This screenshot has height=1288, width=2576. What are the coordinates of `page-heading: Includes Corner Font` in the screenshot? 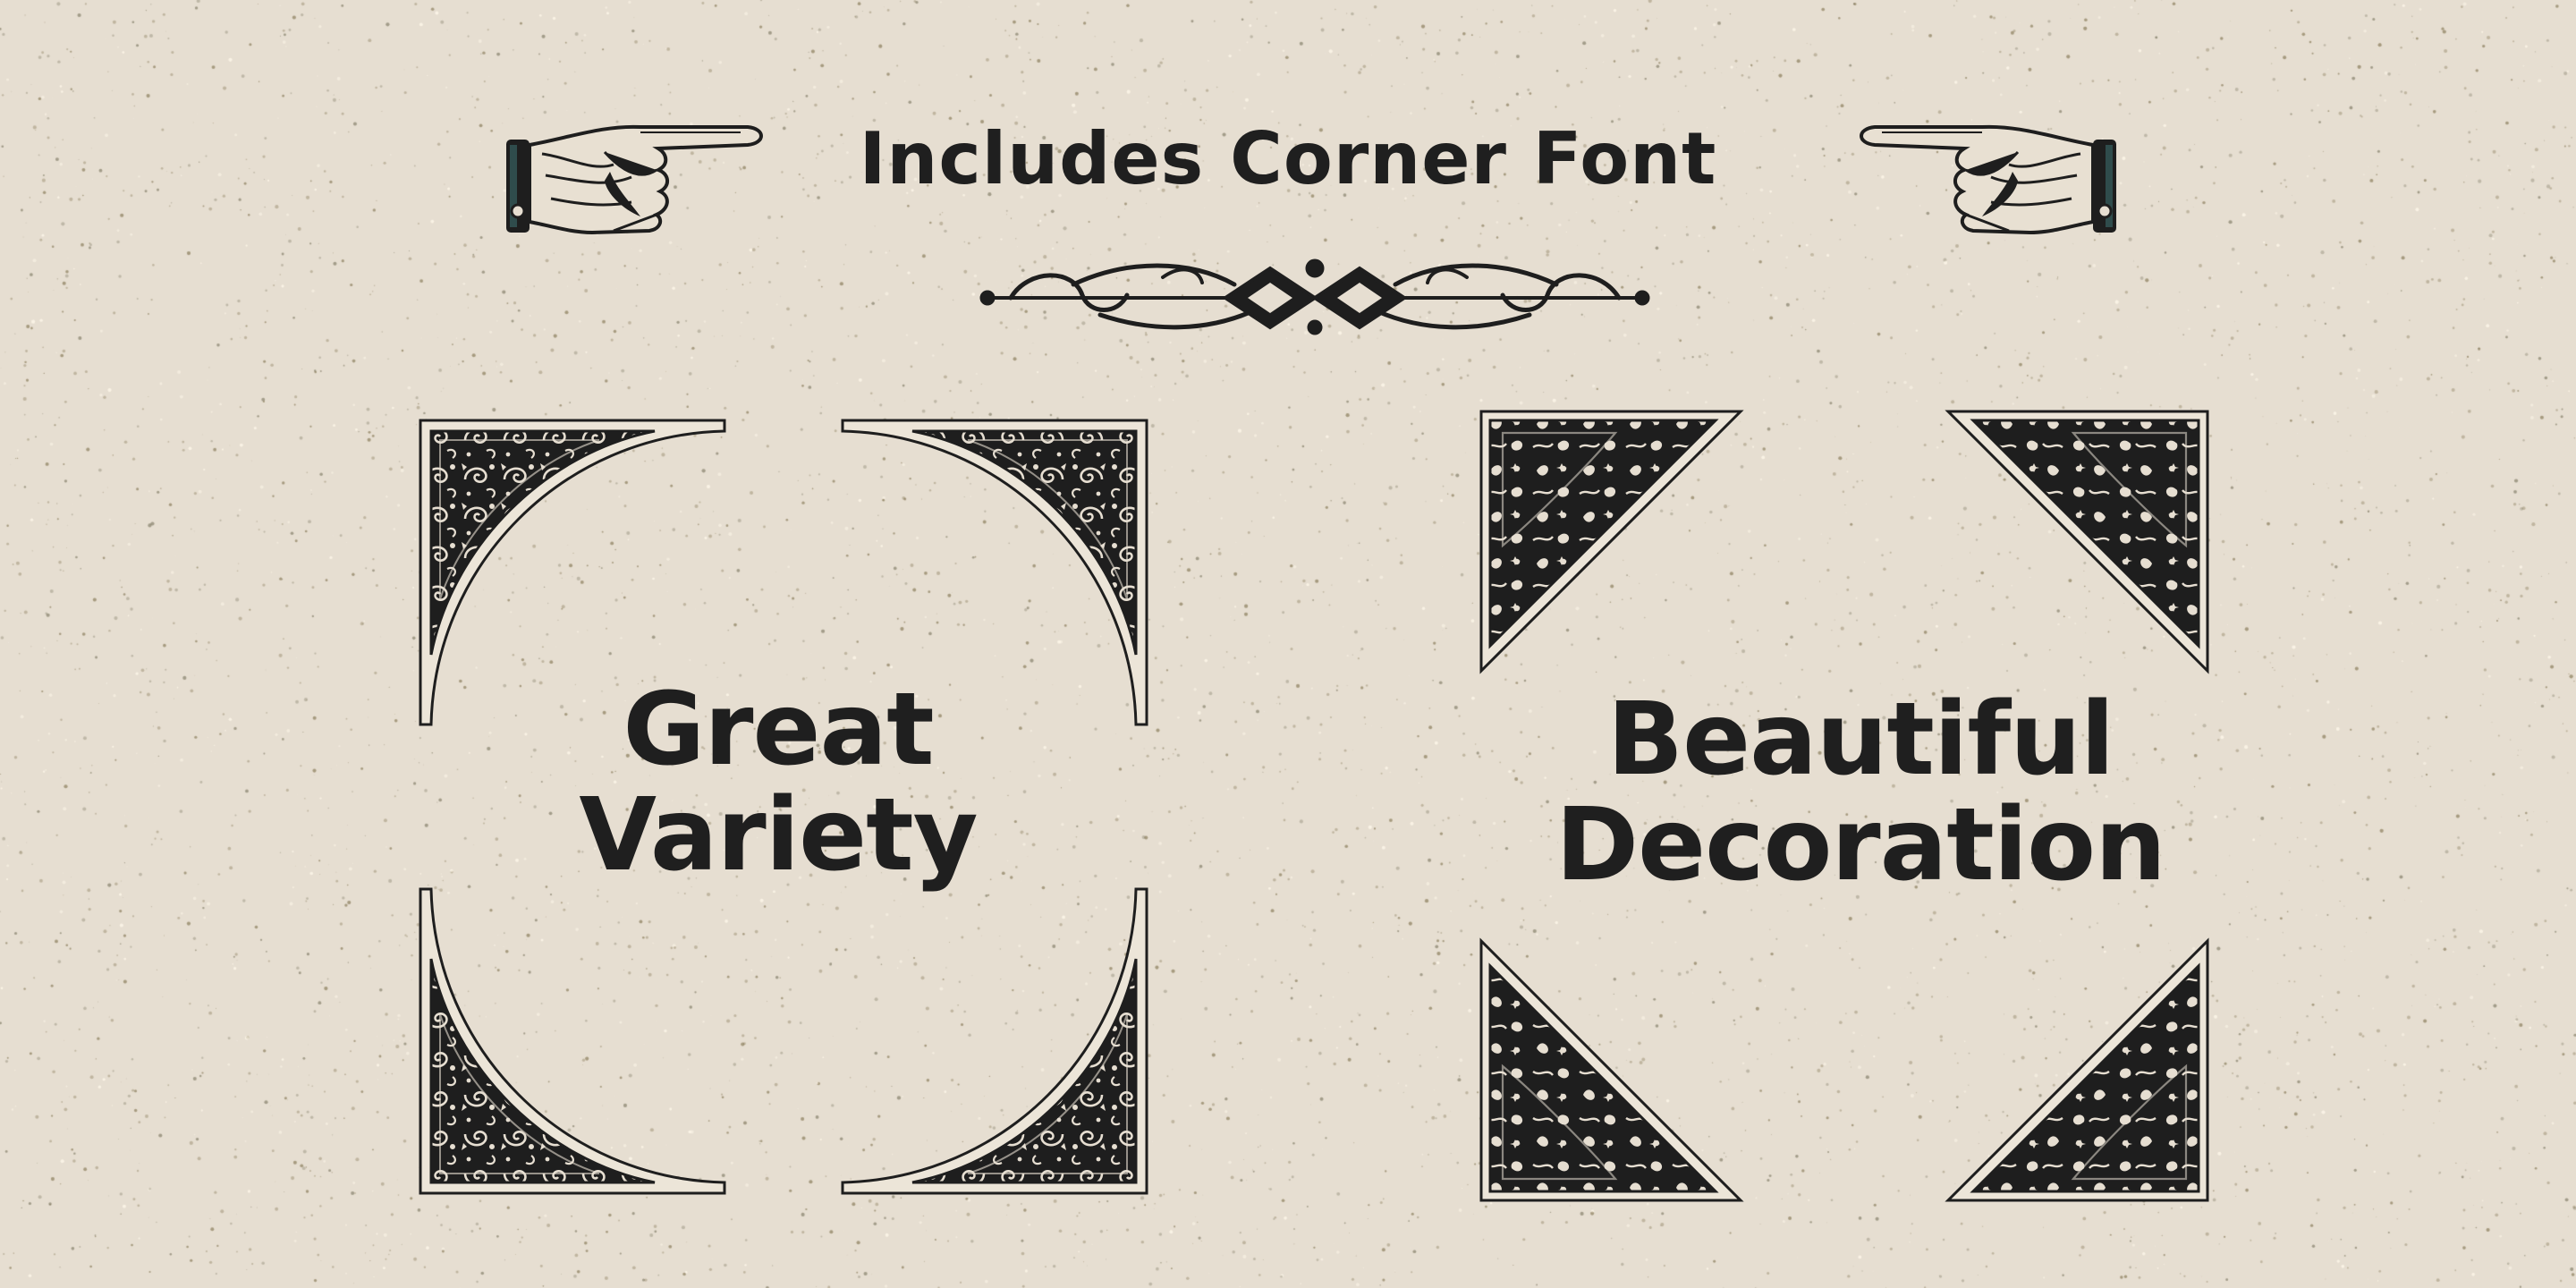 It's located at (1288, 158).